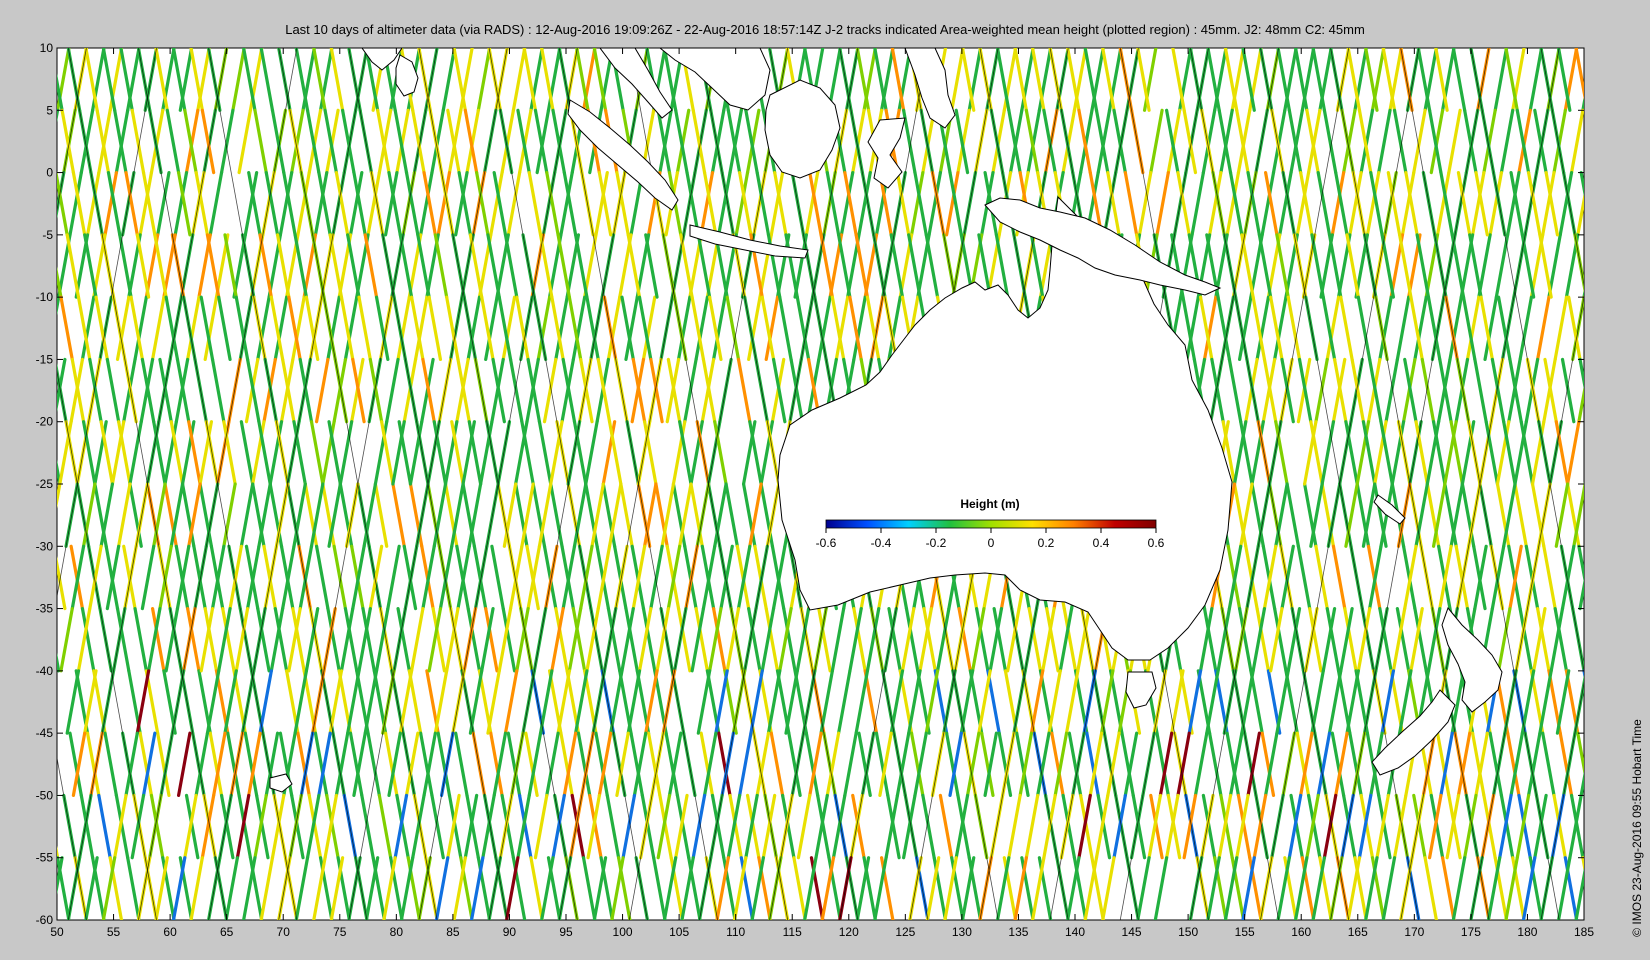  What do you see at coordinates (905, 932) in the screenshot?
I see `x-tick-label: 125` at bounding box center [905, 932].